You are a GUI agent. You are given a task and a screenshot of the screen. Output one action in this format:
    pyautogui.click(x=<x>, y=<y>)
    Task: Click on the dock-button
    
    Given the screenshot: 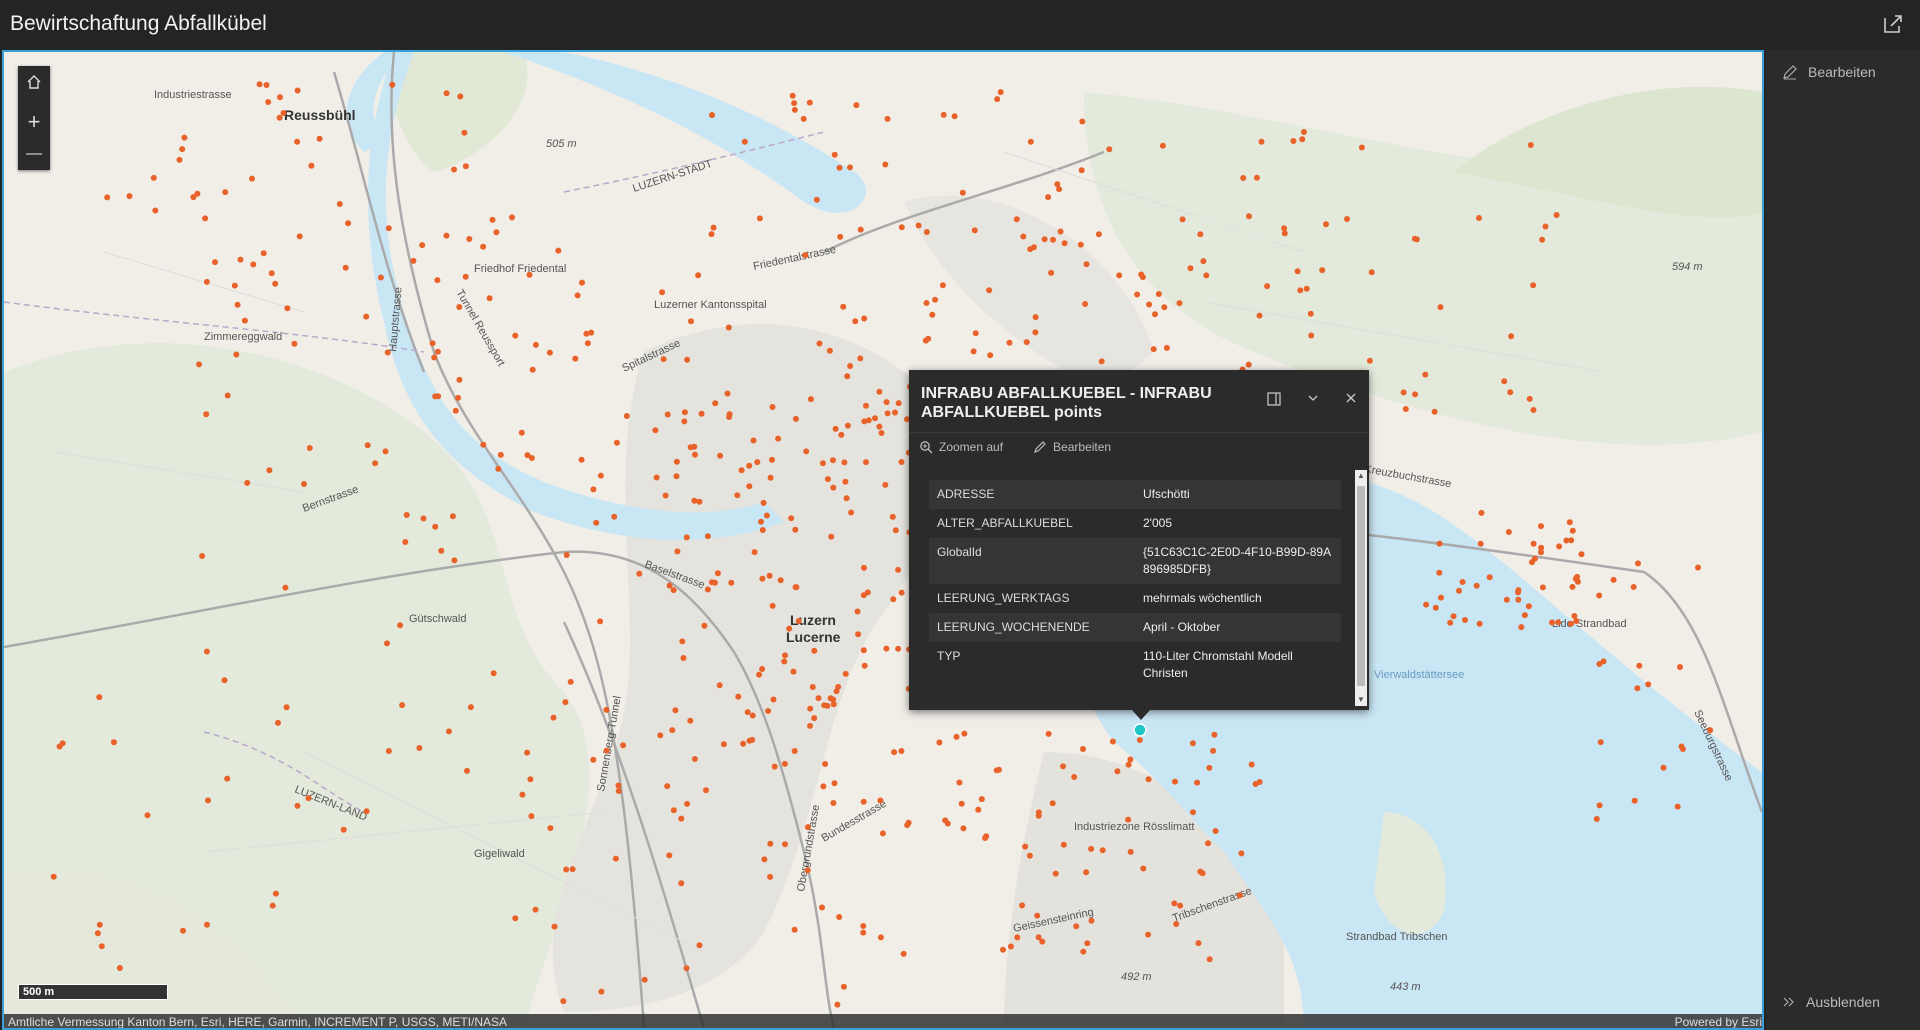 What is the action you would take?
    pyautogui.click(x=1274, y=399)
    